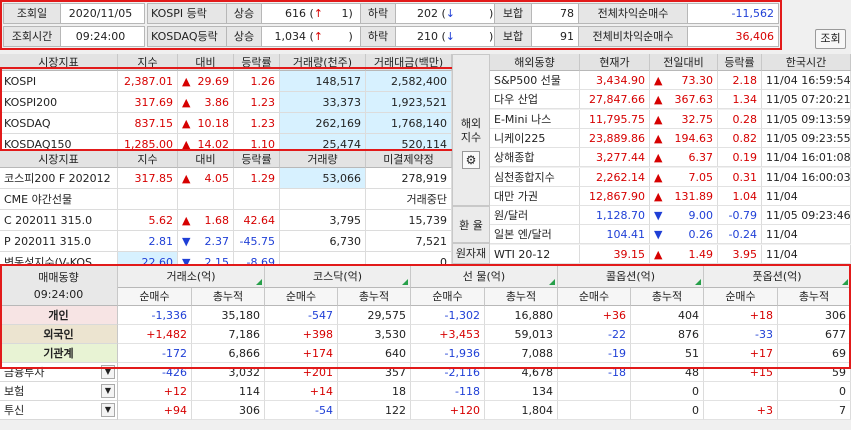  I want to click on futures-rate: 42.64, so click(257, 220).